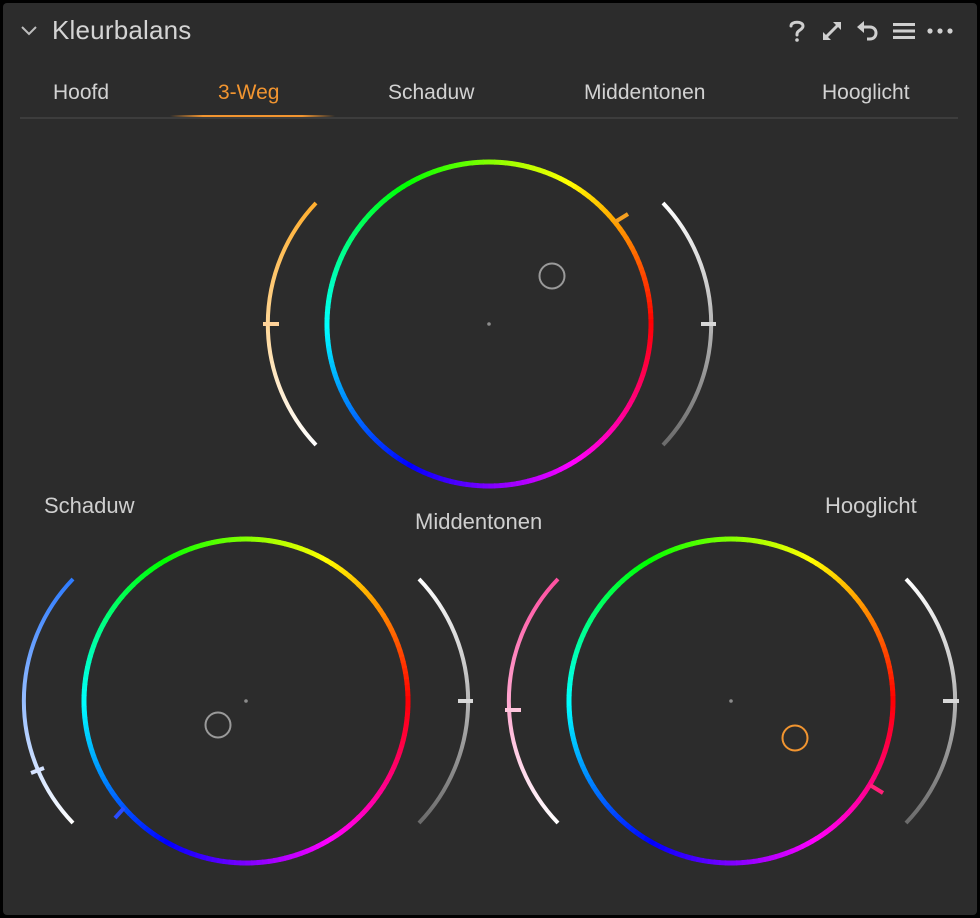  Describe the element at coordinates (795, 738) in the screenshot. I see `highlights-puck` at that location.